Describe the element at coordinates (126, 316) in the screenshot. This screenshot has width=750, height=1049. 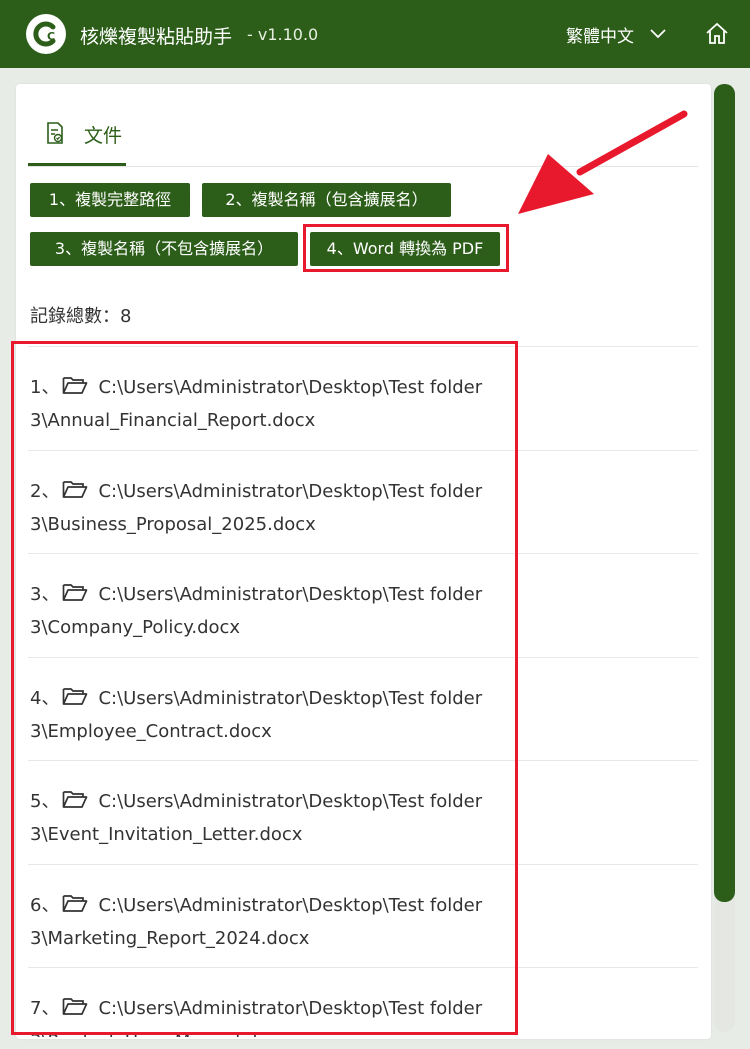
I see `record-count-value: 8` at that location.